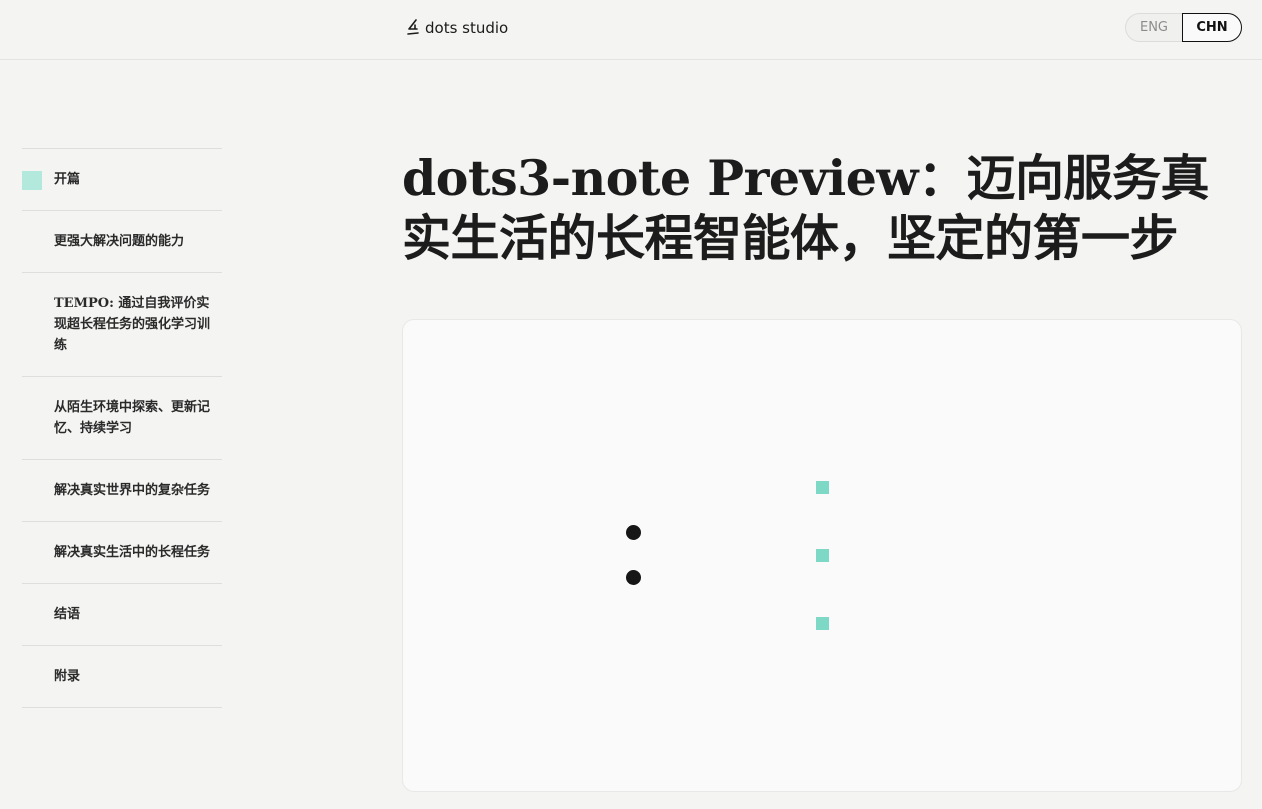 The image size is (1262, 809). I want to click on toc-item-real-world-tasks: 解决真实世界中的复杂任务, so click(122, 491).